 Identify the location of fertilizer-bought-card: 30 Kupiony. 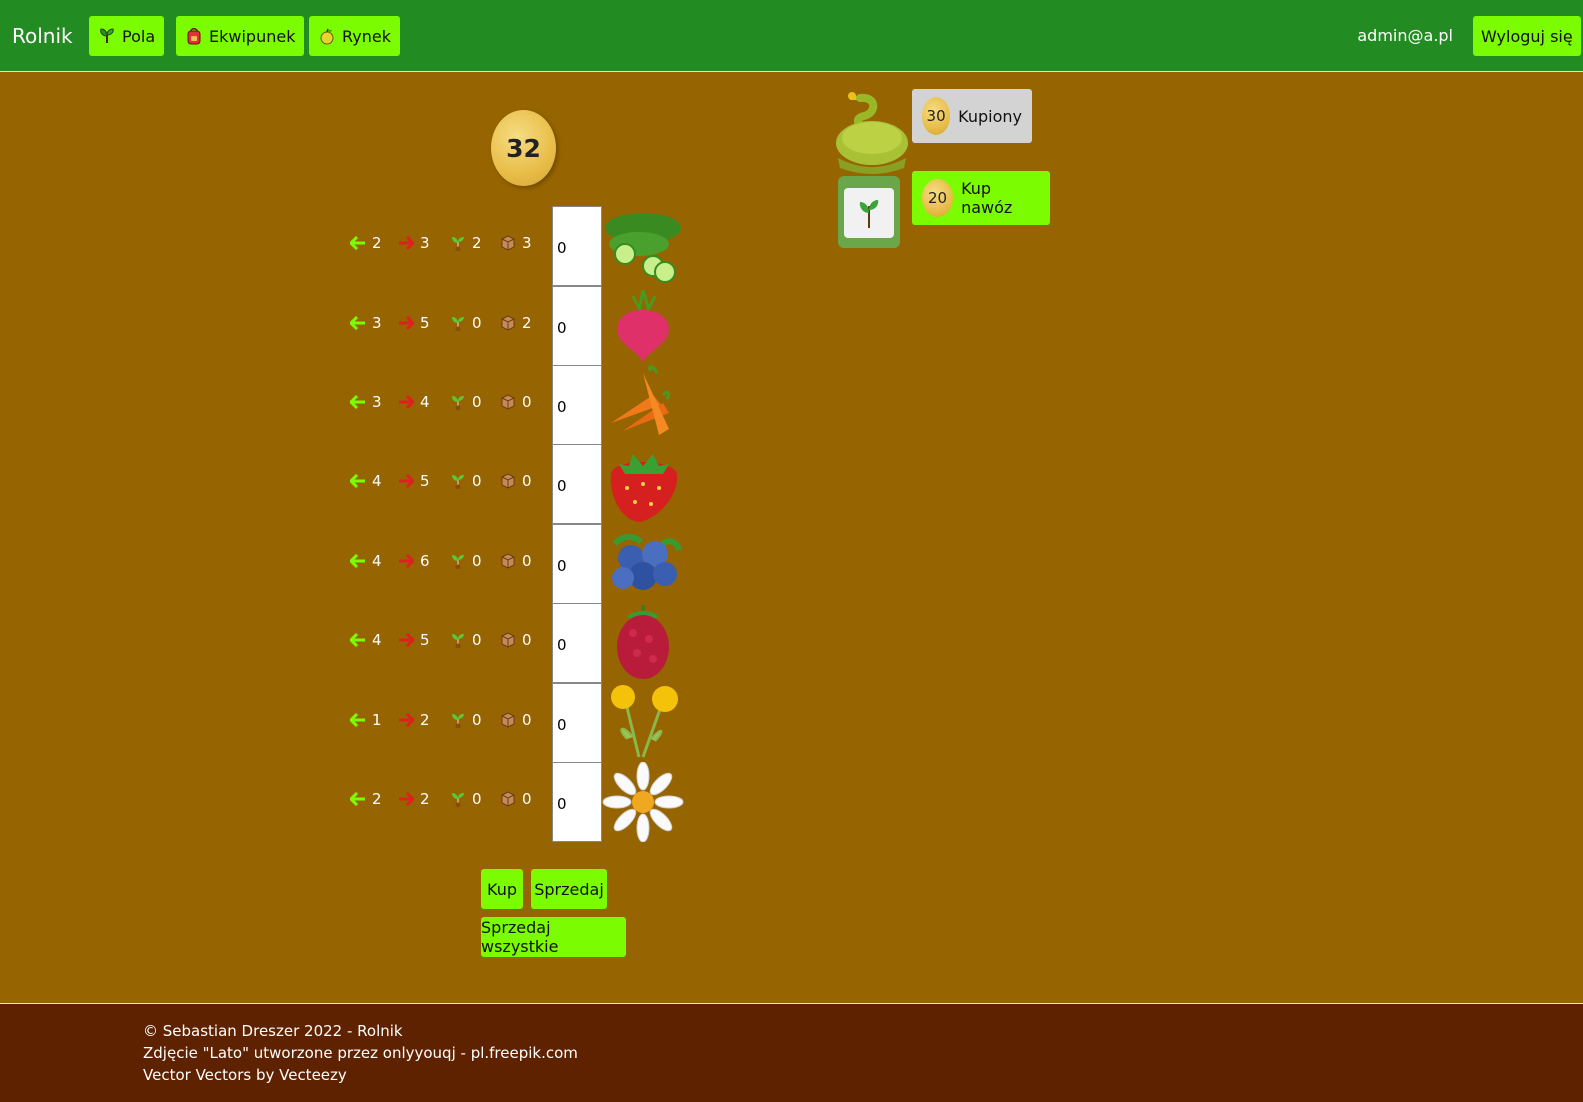
(972, 116).